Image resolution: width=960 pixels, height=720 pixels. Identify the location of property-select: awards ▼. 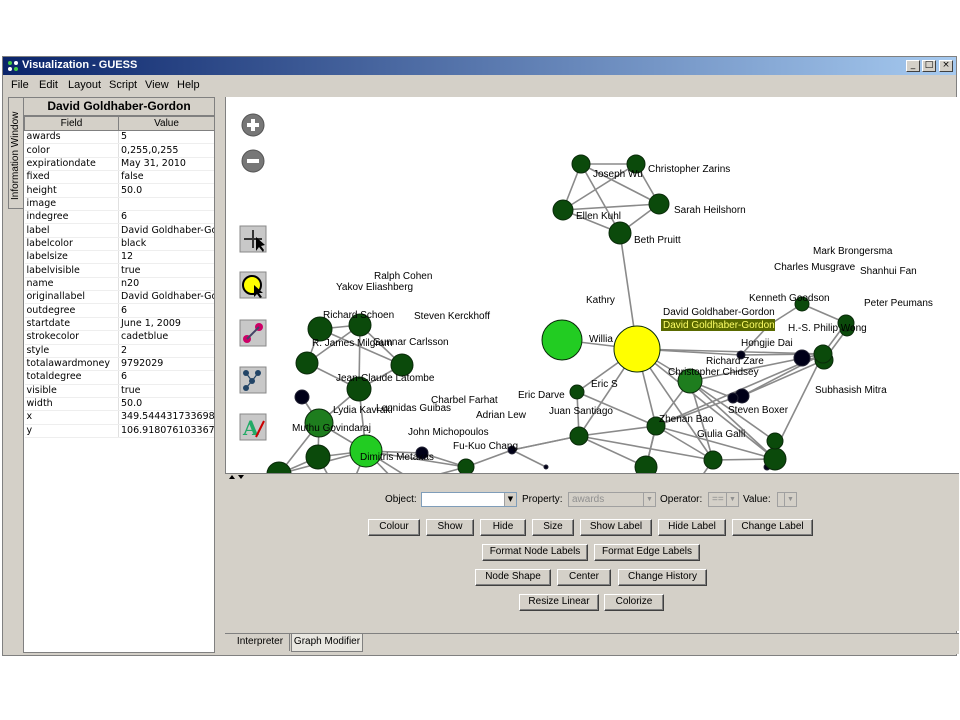
(612, 499).